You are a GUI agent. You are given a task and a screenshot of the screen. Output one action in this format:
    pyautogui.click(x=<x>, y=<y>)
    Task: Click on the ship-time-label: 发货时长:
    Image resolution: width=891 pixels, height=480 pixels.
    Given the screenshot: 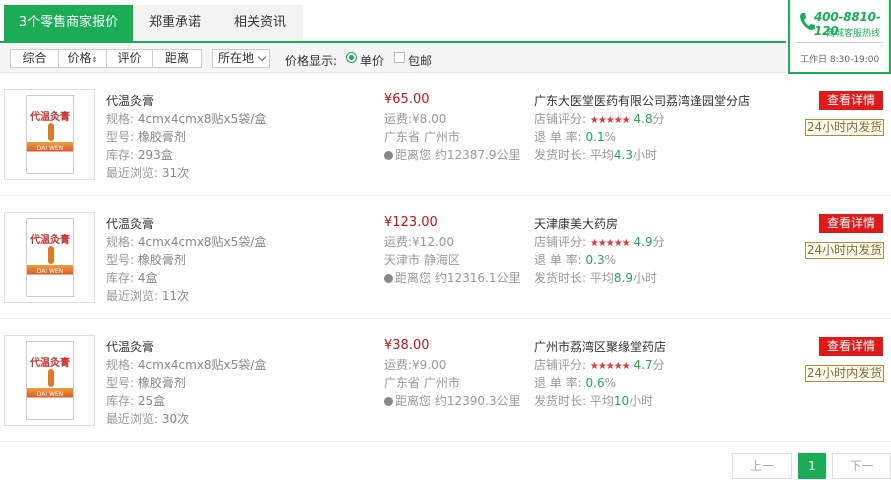 What is the action you would take?
    pyautogui.click(x=560, y=278)
    